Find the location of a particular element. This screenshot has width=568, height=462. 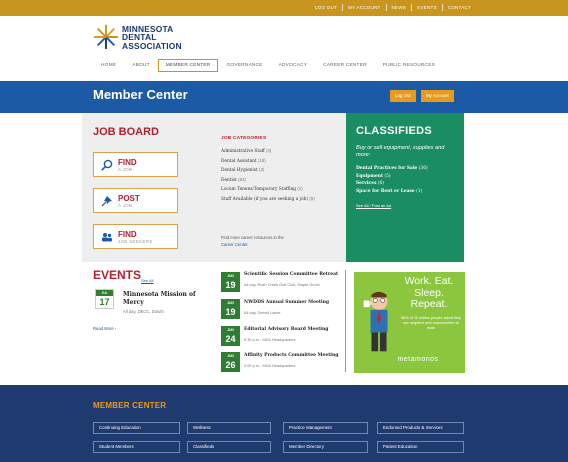

find-job-sublabel: A JOB is located at coordinates (125, 169).